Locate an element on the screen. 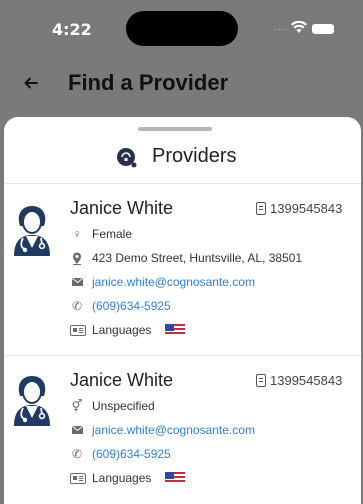 The height and width of the screenshot is (504, 363). gender-value: Female is located at coordinates (112, 234).